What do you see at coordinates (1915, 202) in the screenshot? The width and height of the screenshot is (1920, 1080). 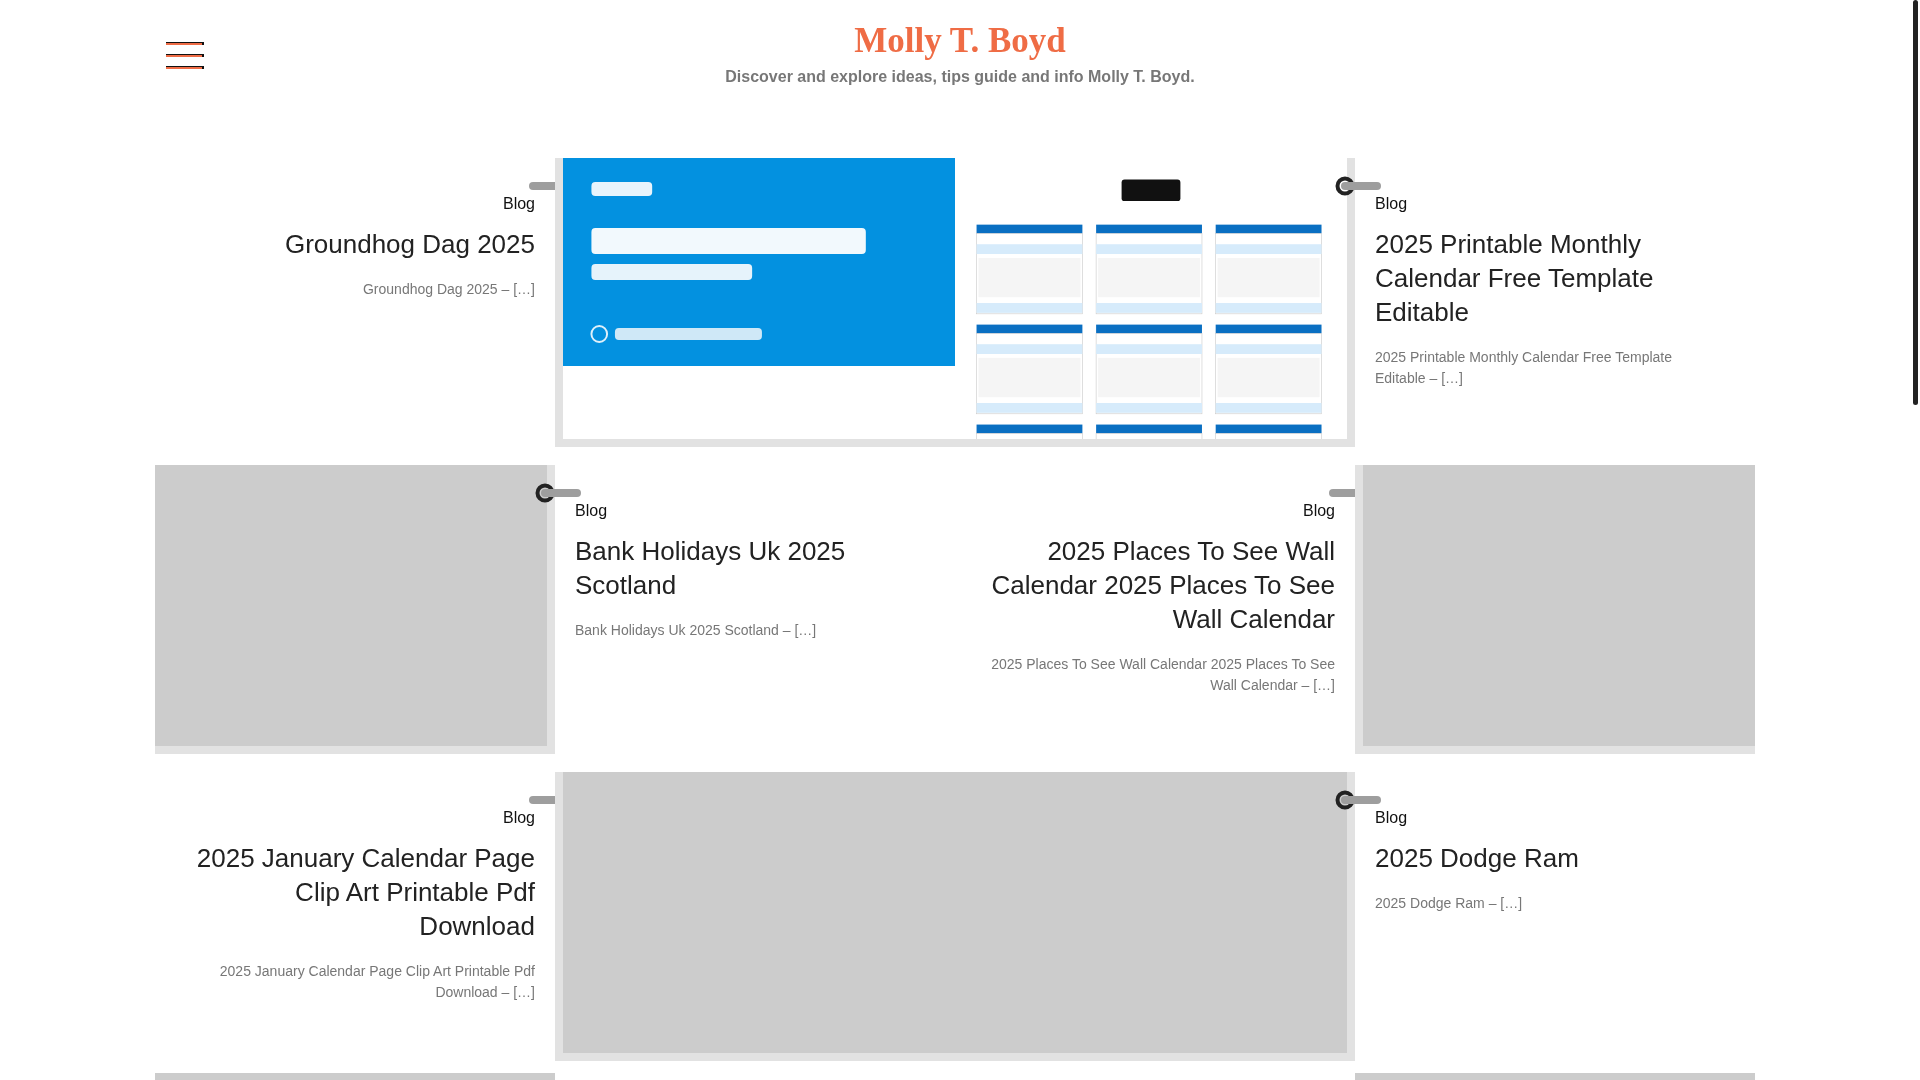 I see `scrollbar` at bounding box center [1915, 202].